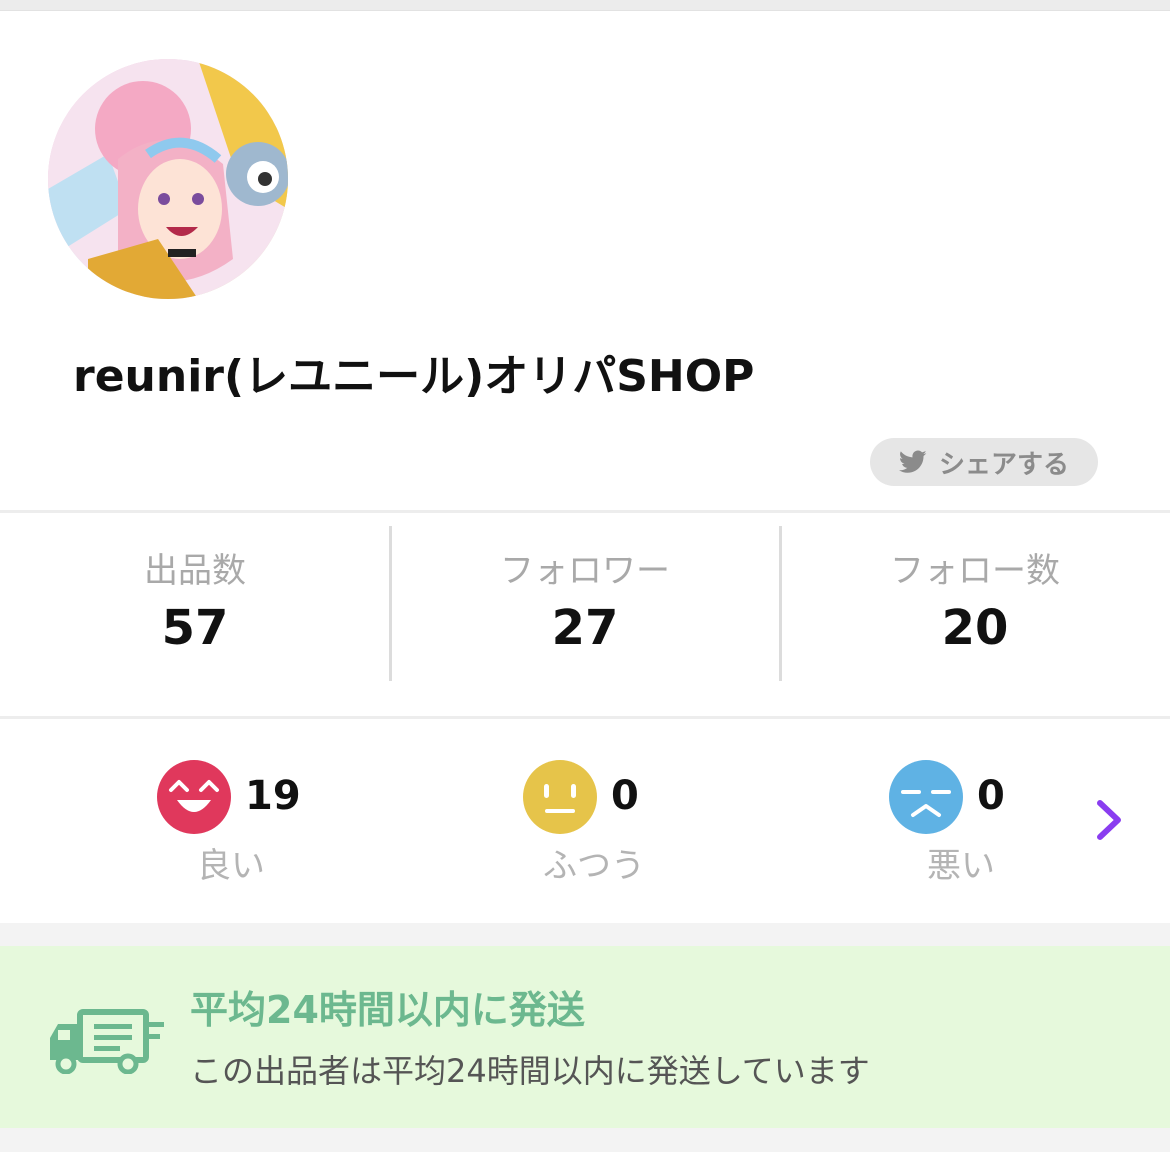  What do you see at coordinates (585, 571) in the screenshot?
I see `stat-label: フォロワー` at bounding box center [585, 571].